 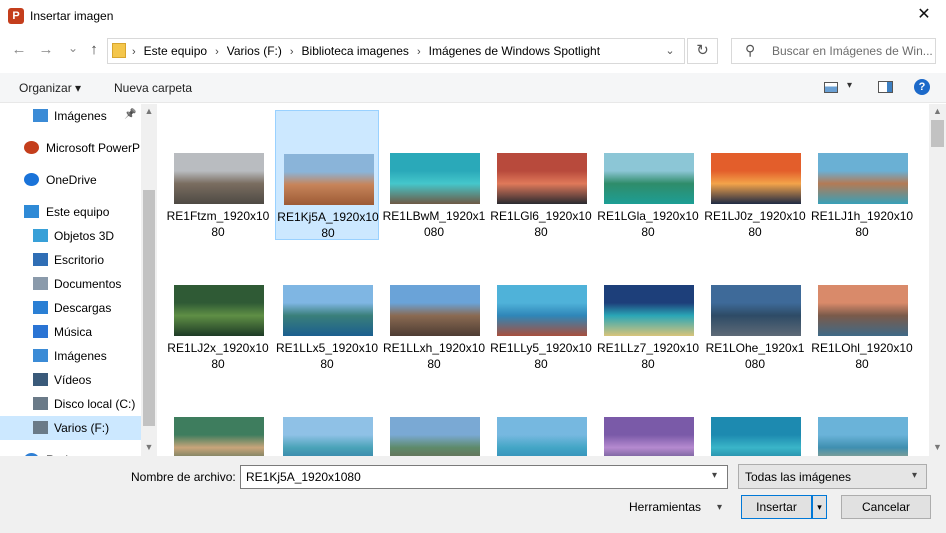 I want to click on file-name: RE1Kj5A_1920x1080, so click(x=328, y=225).